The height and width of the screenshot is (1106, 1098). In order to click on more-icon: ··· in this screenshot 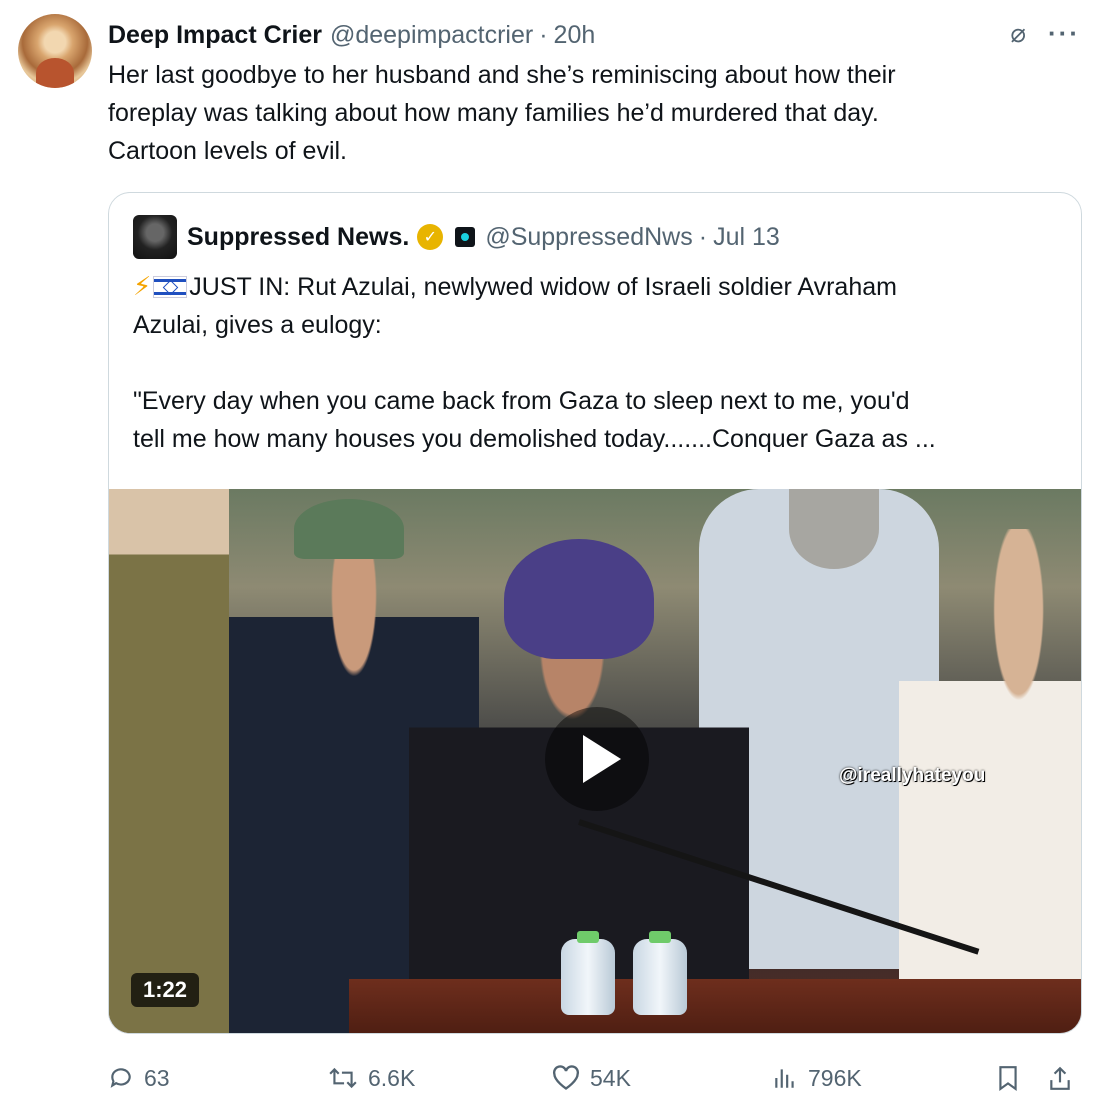, I will do `click(1064, 33)`.